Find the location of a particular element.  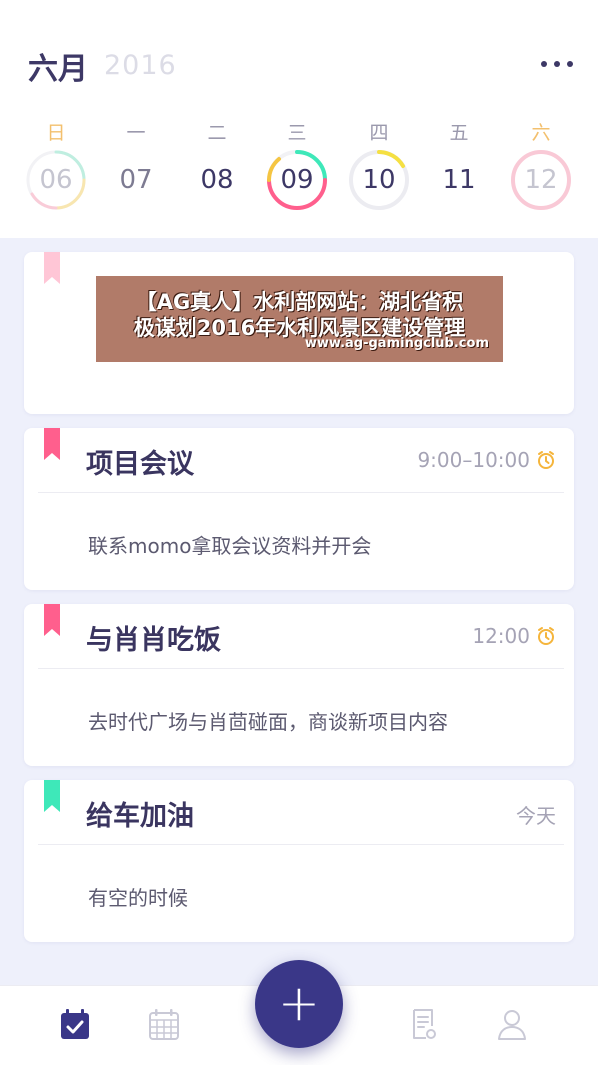

day-cell: 06 is located at coordinates (56, 180).